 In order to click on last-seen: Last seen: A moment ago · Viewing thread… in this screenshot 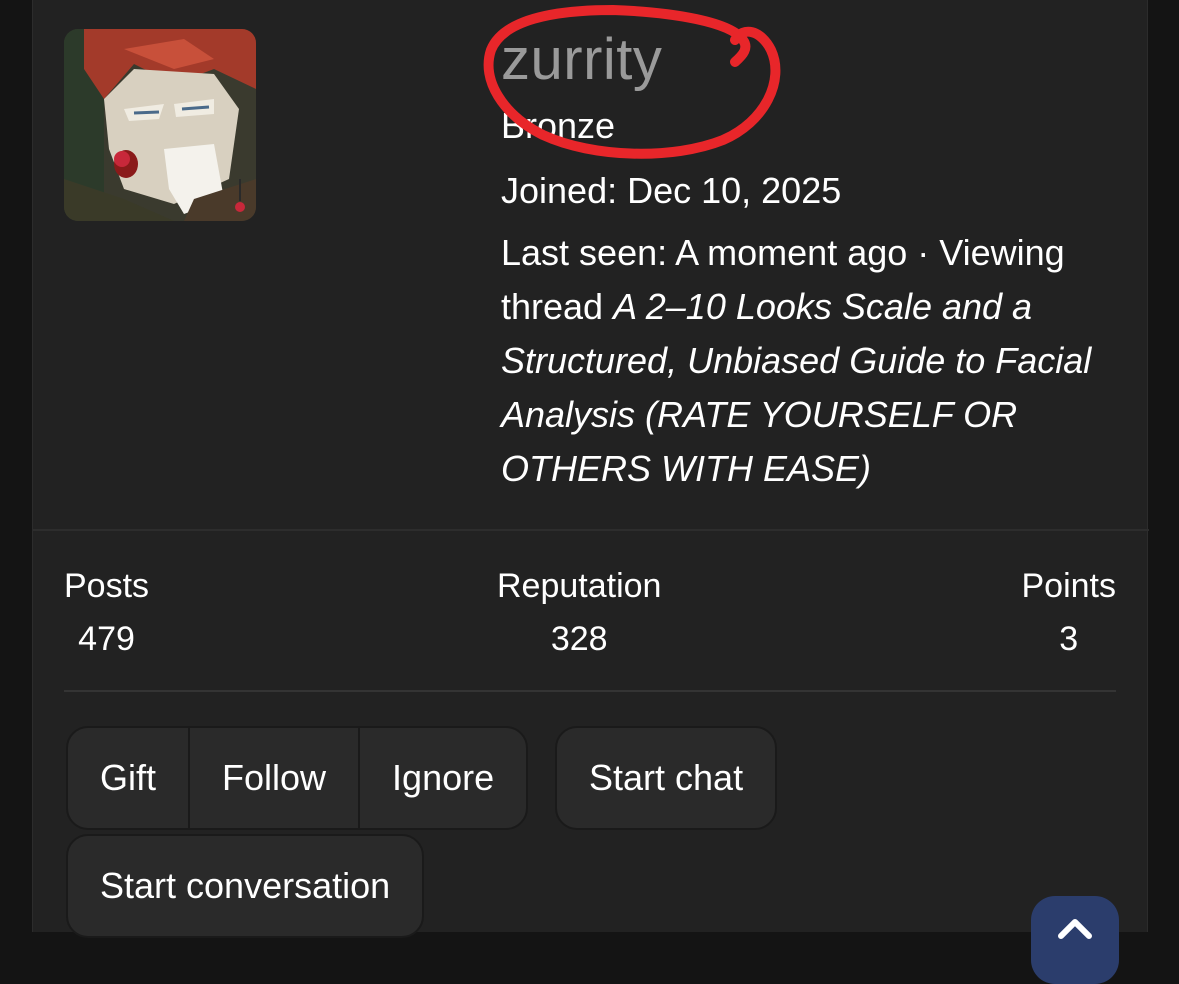, I will do `click(816, 361)`.